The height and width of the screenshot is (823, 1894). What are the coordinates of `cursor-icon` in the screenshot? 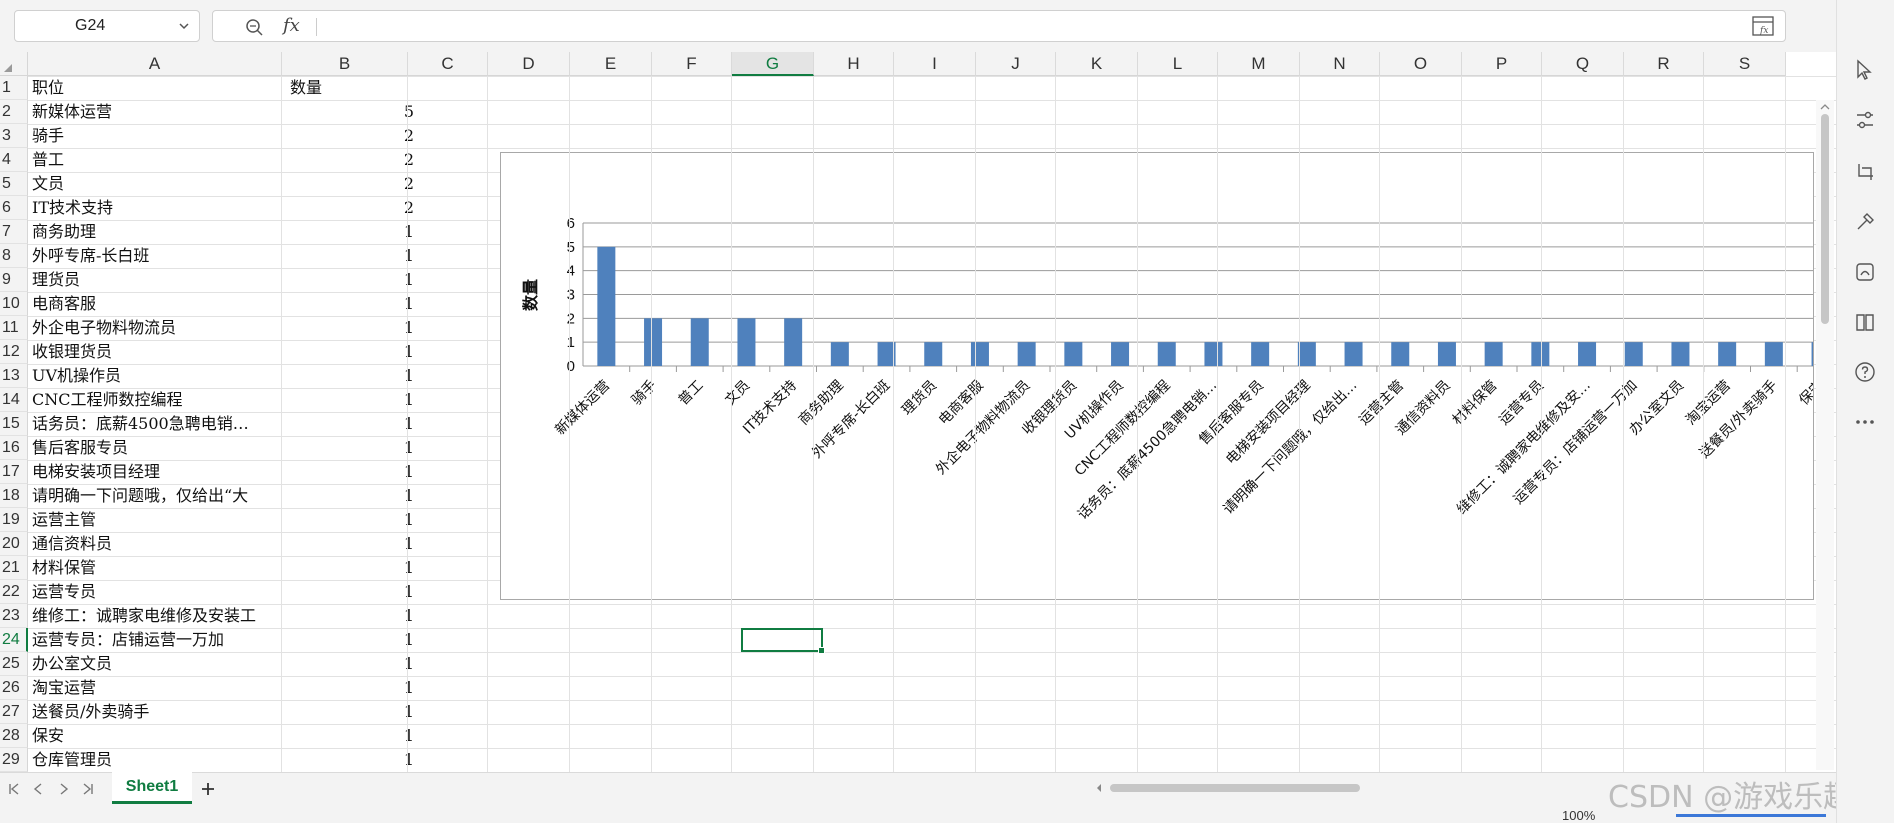 It's located at (1865, 70).